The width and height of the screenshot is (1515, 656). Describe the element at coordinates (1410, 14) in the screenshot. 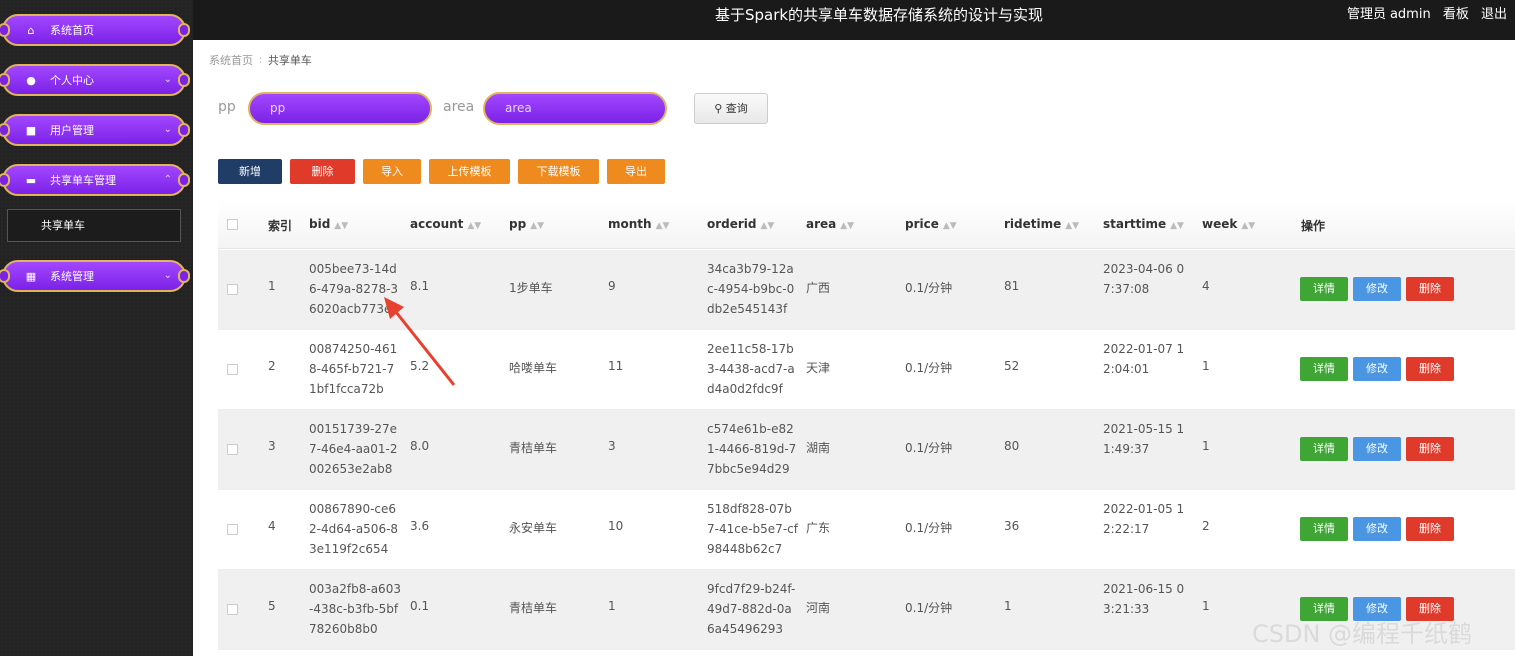

I see `username: admin` at that location.